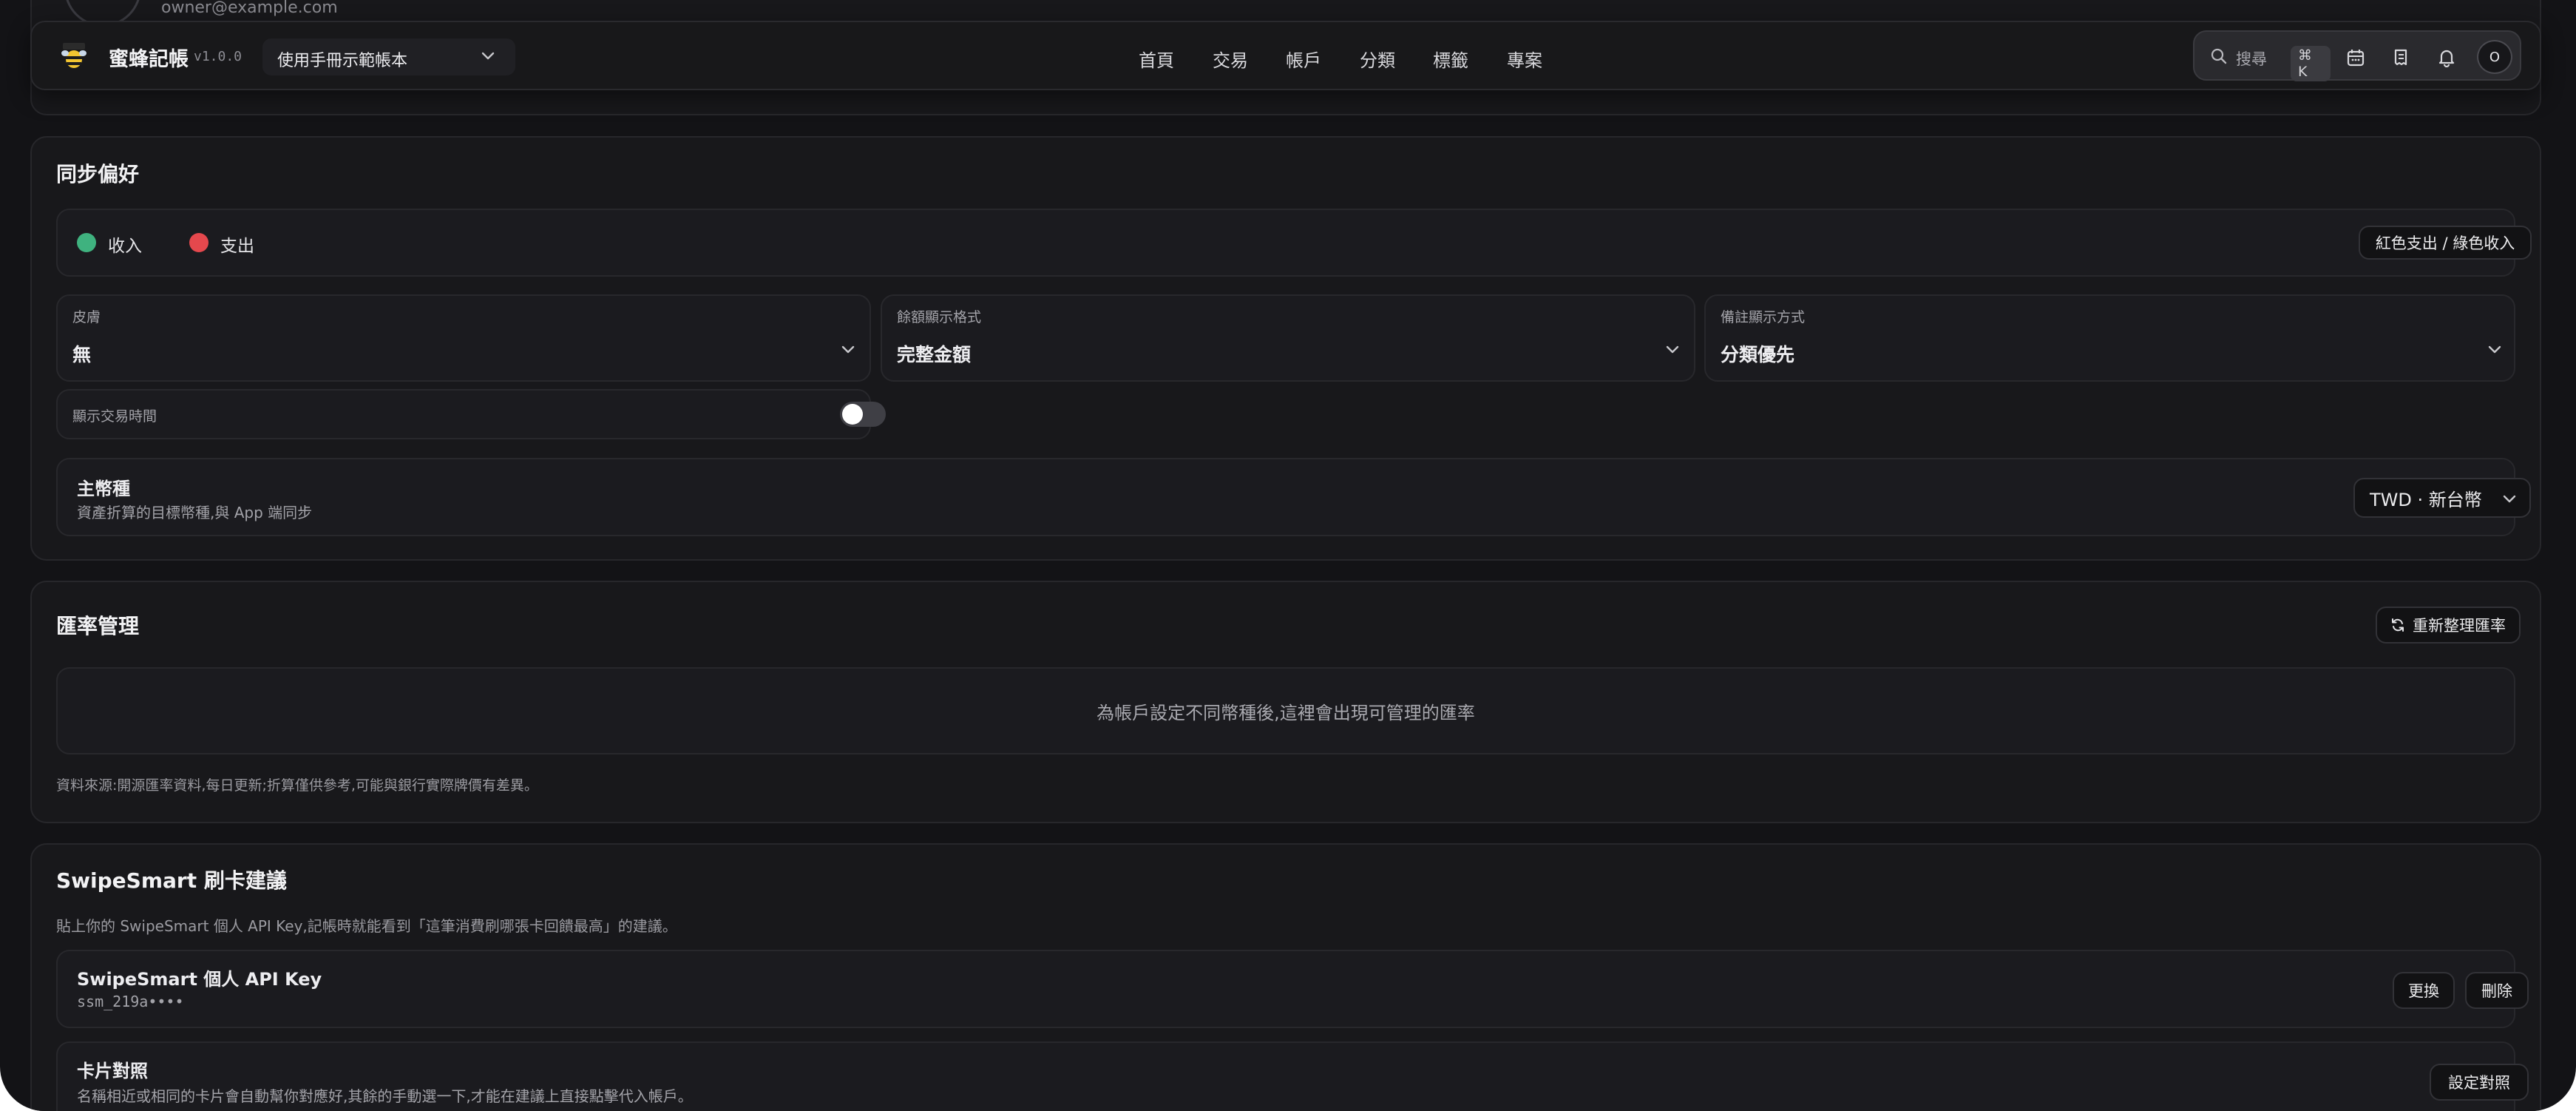 Image resolution: width=2576 pixels, height=1111 pixels. I want to click on base-currency-row: 主幣種 資產折算的目標幣種,與 App 端同步 TWD · 新台幣, so click(1293, 497).